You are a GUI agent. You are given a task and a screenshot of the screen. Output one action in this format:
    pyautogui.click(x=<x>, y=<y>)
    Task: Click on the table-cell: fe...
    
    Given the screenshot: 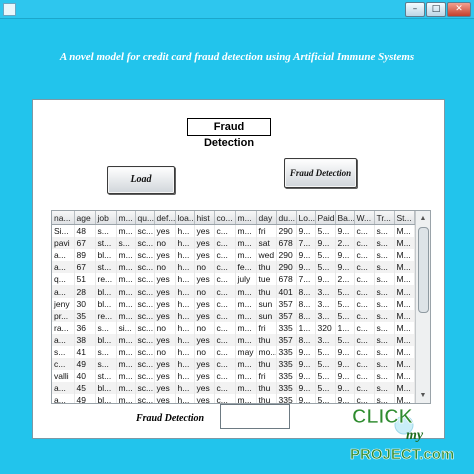 What is the action you would take?
    pyautogui.click(x=246, y=267)
    